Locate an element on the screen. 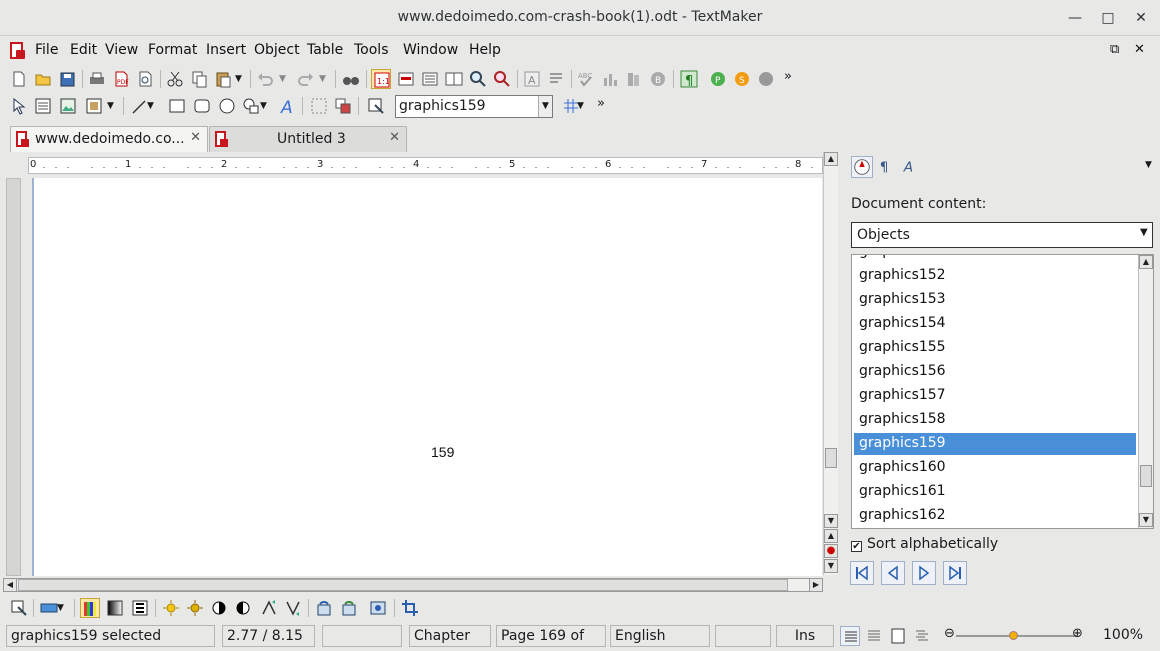 This screenshot has height=651, width=1160. paragraph-format-icon is located at coordinates (556, 79).